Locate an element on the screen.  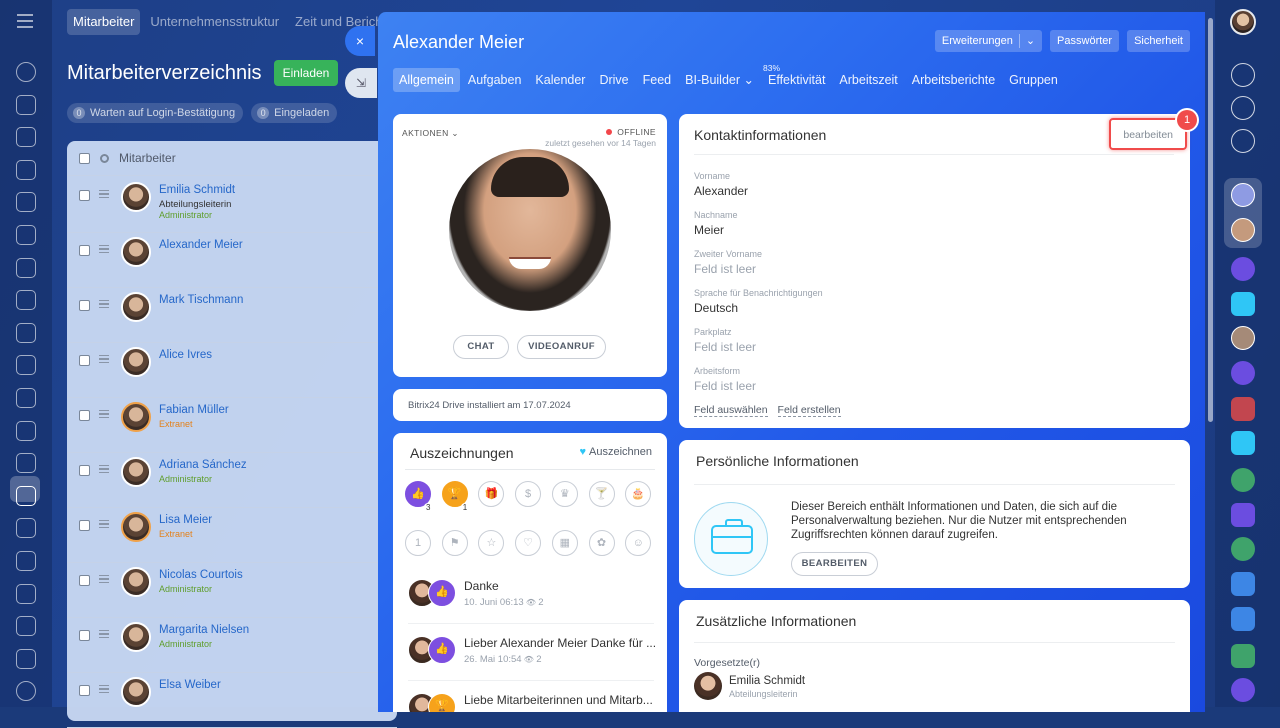
profile-photo is located at coordinates (530, 230).